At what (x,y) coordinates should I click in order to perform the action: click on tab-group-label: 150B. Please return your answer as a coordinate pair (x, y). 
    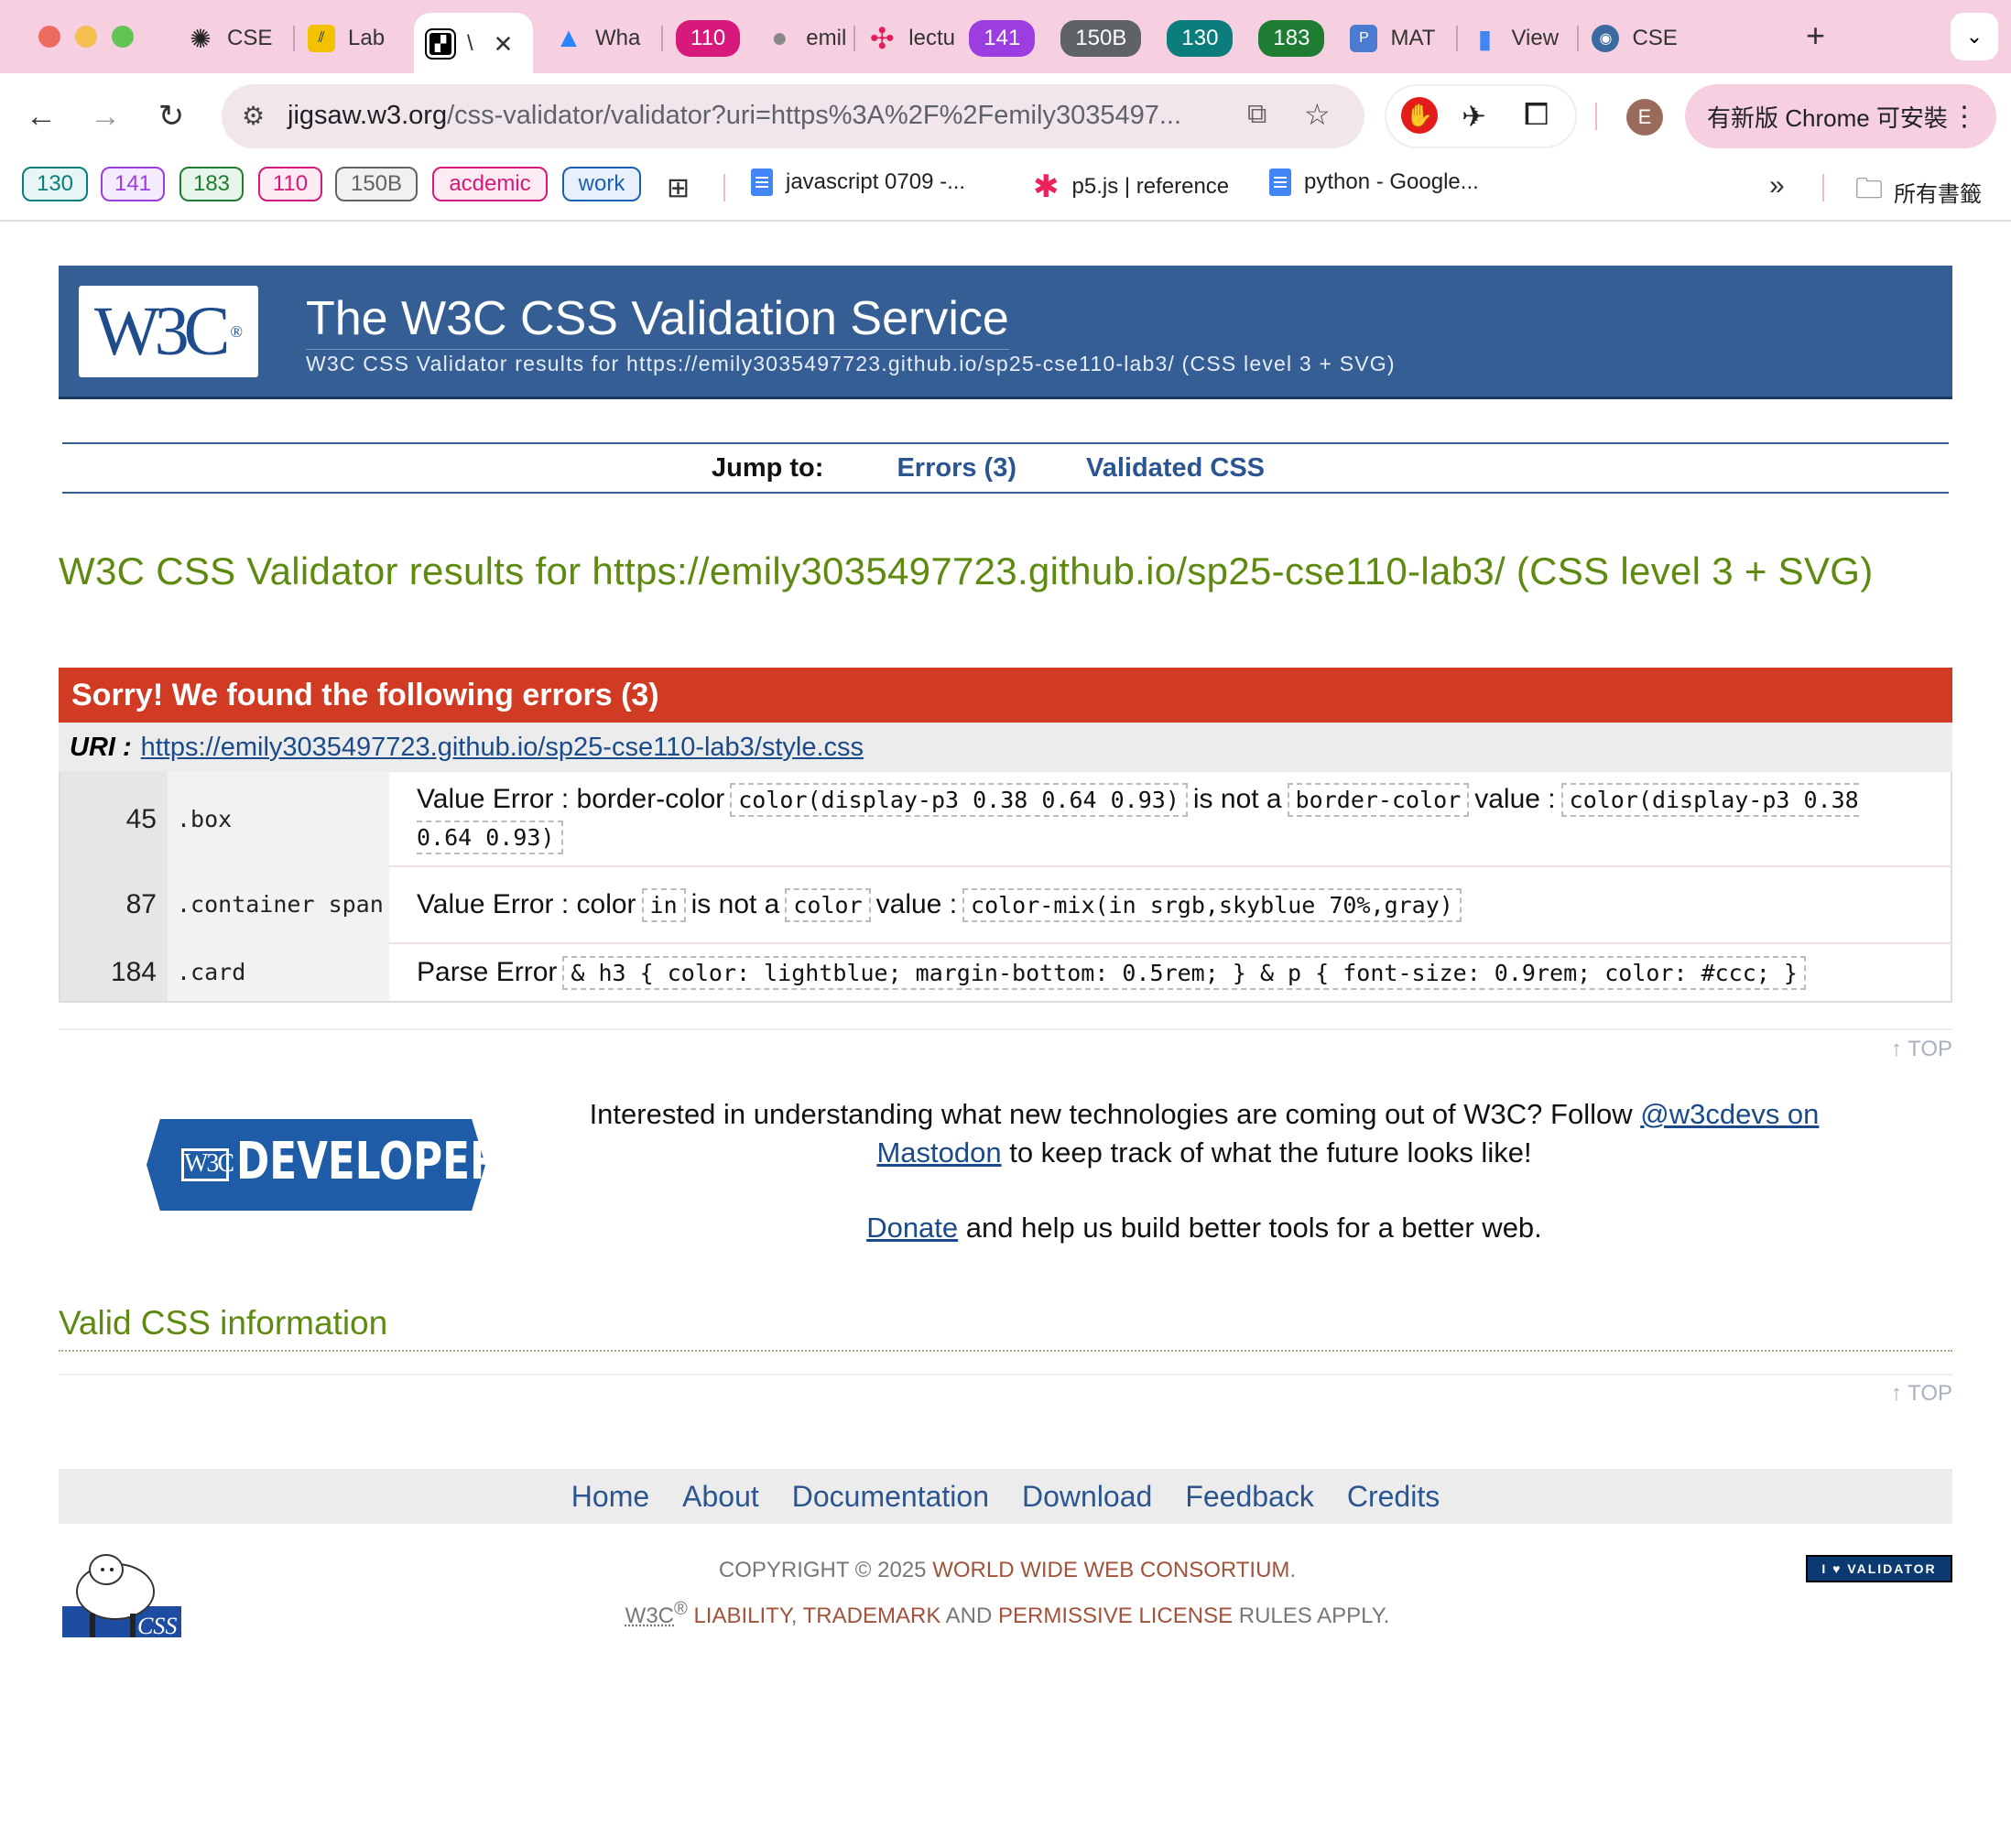
    Looking at the image, I should click on (1101, 39).